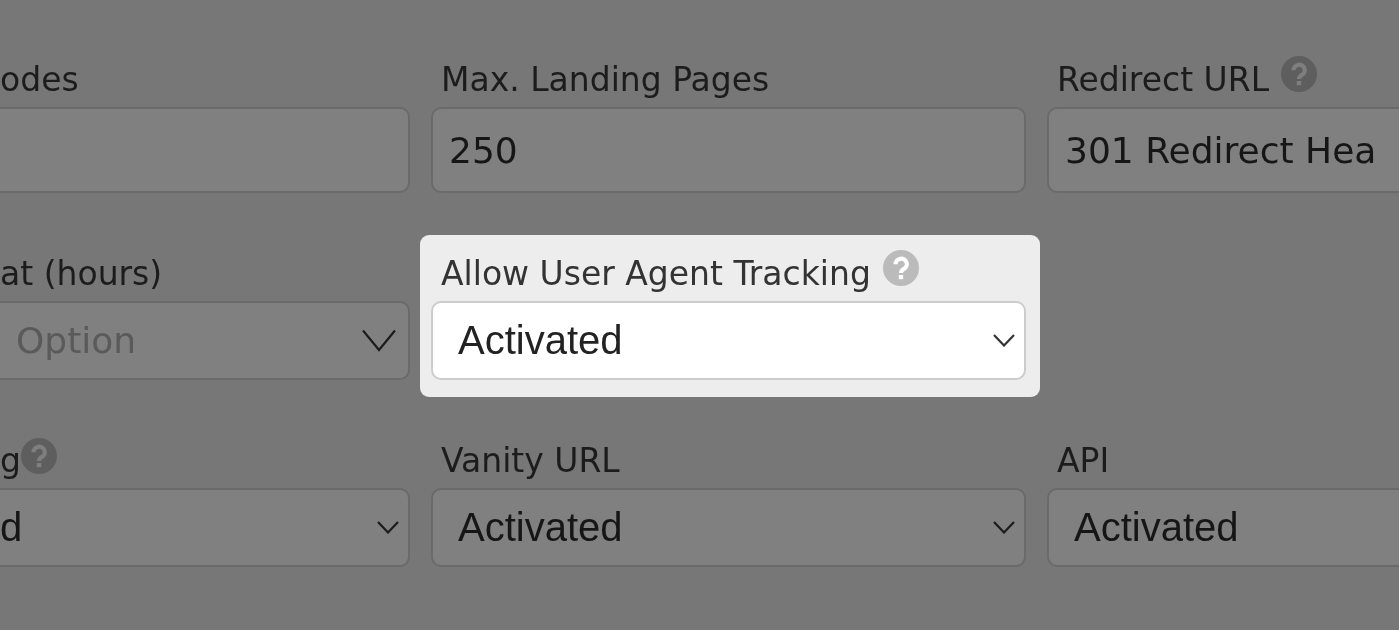  Describe the element at coordinates (10, 460) in the screenshot. I see `field-label: g` at that location.